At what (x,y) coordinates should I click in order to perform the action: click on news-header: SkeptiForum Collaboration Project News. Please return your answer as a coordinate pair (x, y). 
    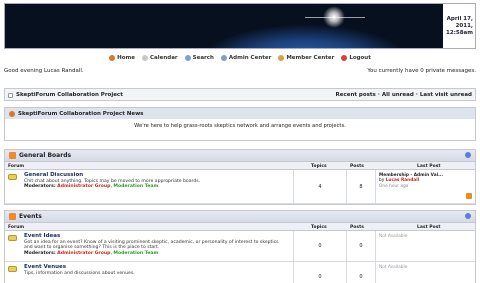
    Looking at the image, I should click on (240, 113).